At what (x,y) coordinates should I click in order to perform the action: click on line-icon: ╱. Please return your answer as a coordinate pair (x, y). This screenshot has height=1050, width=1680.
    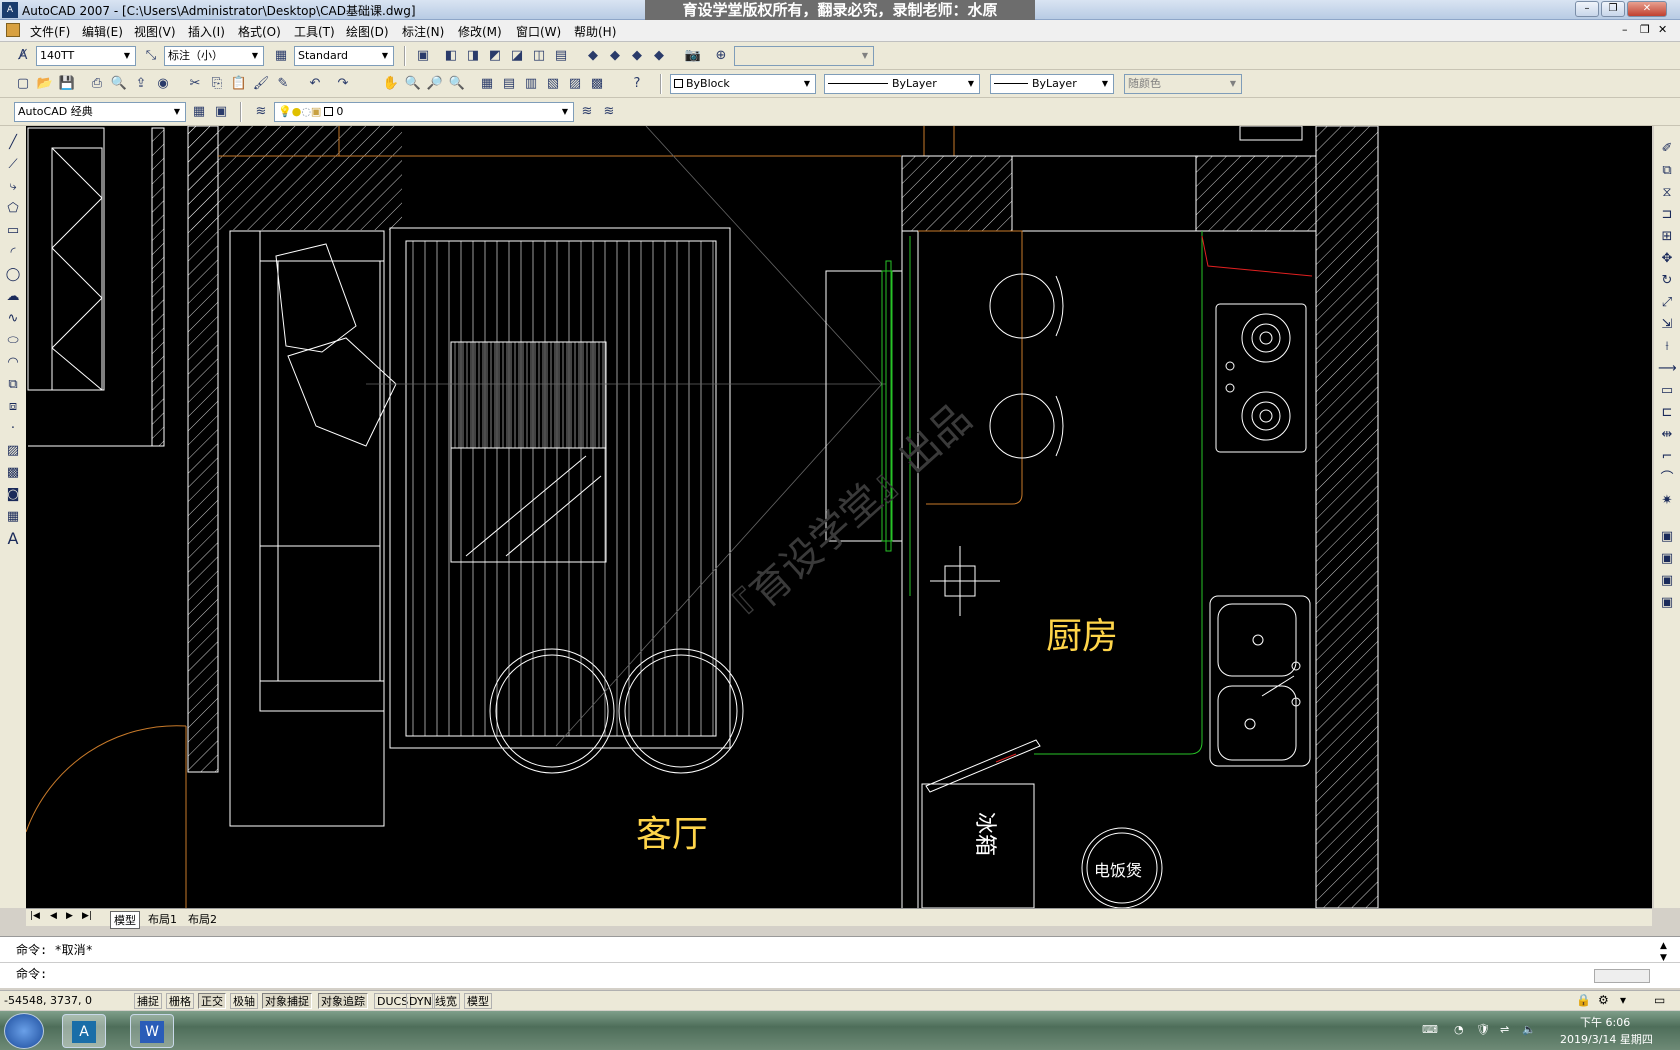
    Looking at the image, I should click on (13, 143).